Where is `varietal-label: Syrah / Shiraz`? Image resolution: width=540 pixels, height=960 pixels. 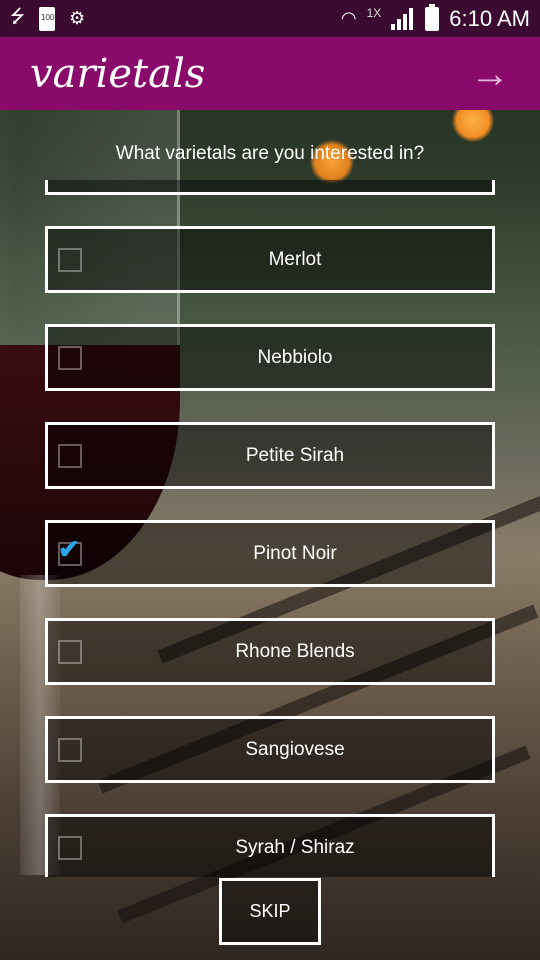 varietal-label: Syrah / Shiraz is located at coordinates (295, 847).